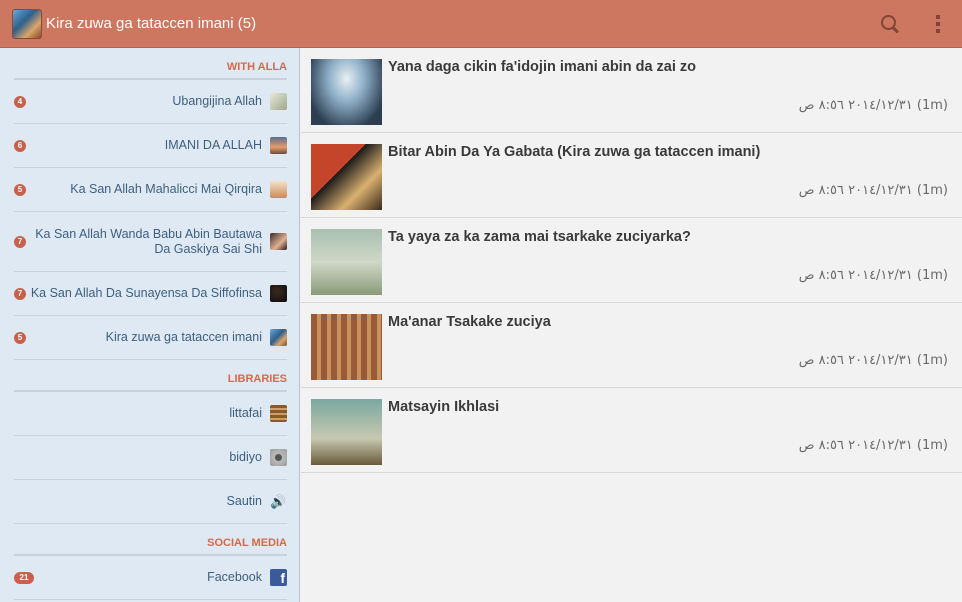  What do you see at coordinates (481, 24) in the screenshot?
I see `action-bar: Kira zuwa ga tataccen imani (5)` at bounding box center [481, 24].